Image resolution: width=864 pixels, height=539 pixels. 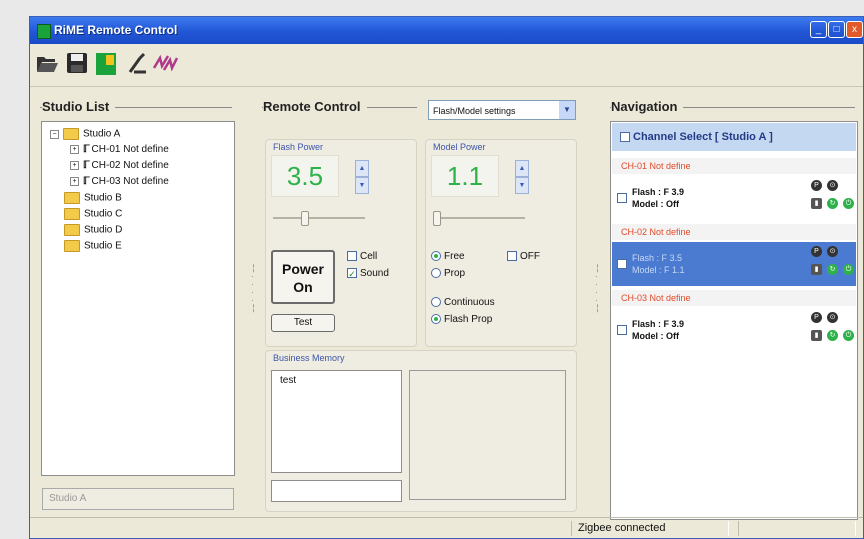 What do you see at coordinates (446, 527) in the screenshot?
I see `status-bar: Zigbee connected` at bounding box center [446, 527].